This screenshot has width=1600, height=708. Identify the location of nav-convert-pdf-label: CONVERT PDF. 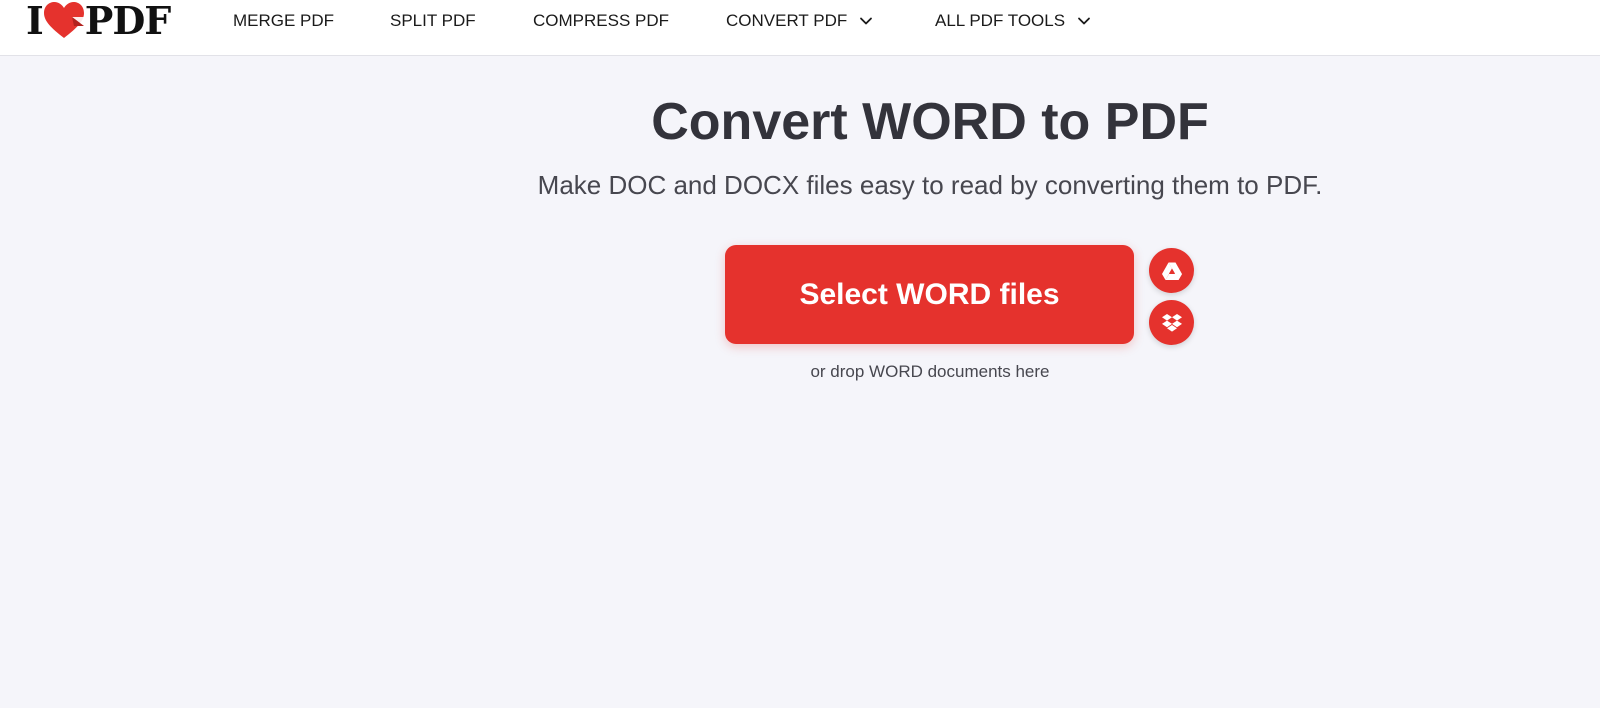
(787, 20).